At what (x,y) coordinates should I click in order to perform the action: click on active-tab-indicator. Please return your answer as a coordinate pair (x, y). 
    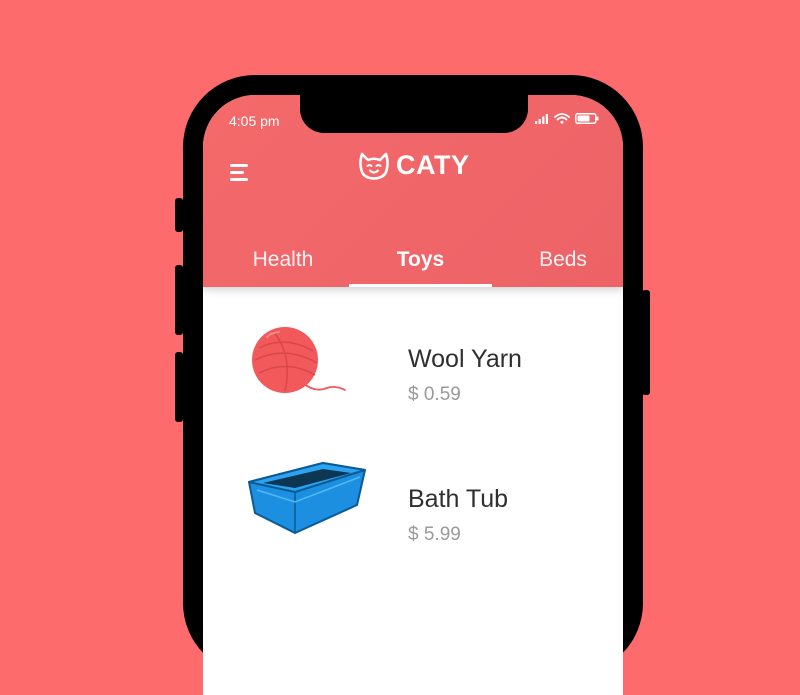
    Looking at the image, I should click on (420, 285).